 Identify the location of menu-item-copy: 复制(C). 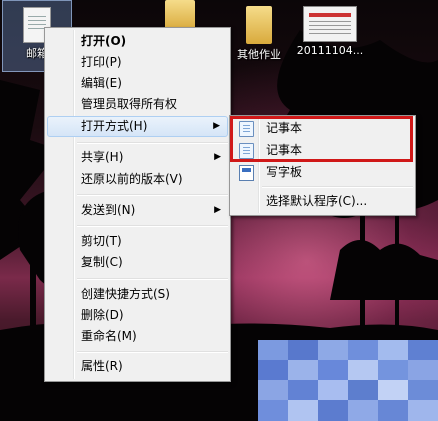
(137, 262).